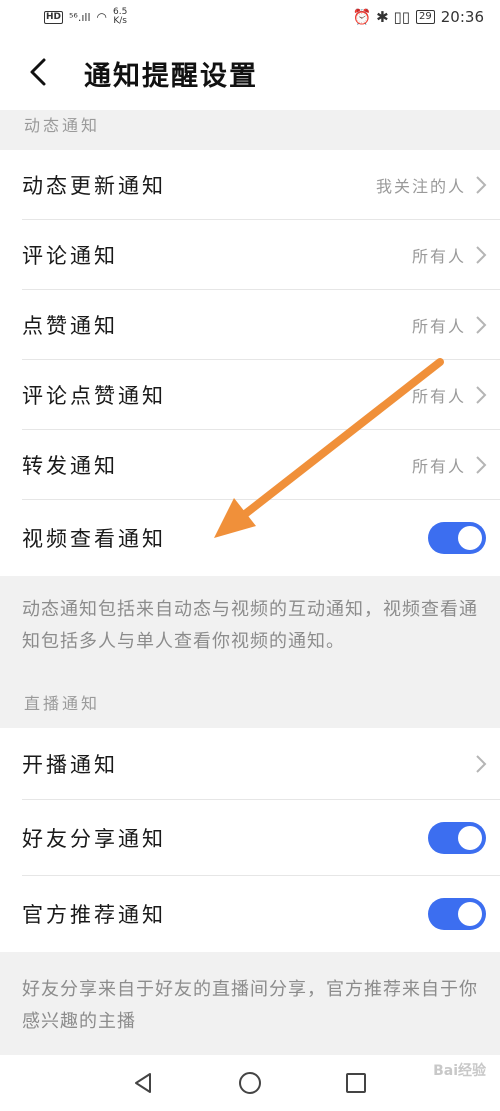  I want to click on official-recommend-toggle, so click(457, 914).